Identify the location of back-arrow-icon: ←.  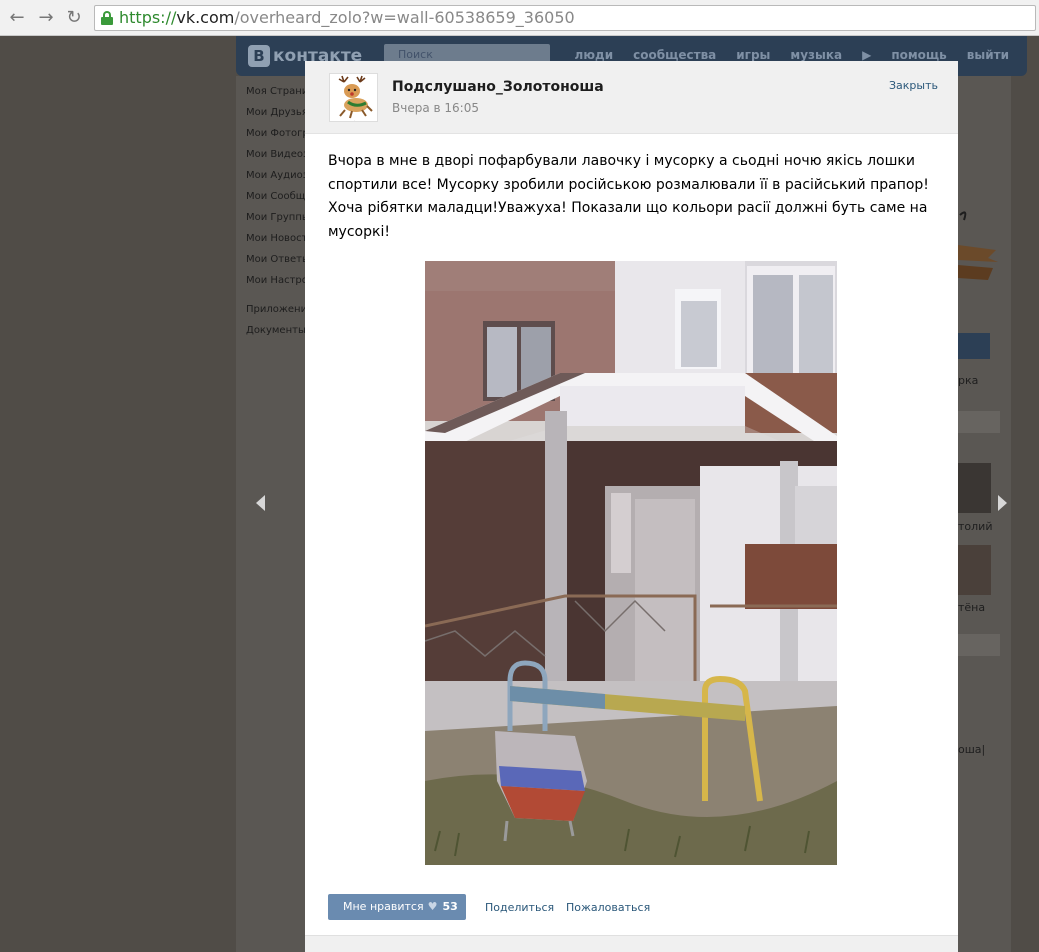
(17, 18).